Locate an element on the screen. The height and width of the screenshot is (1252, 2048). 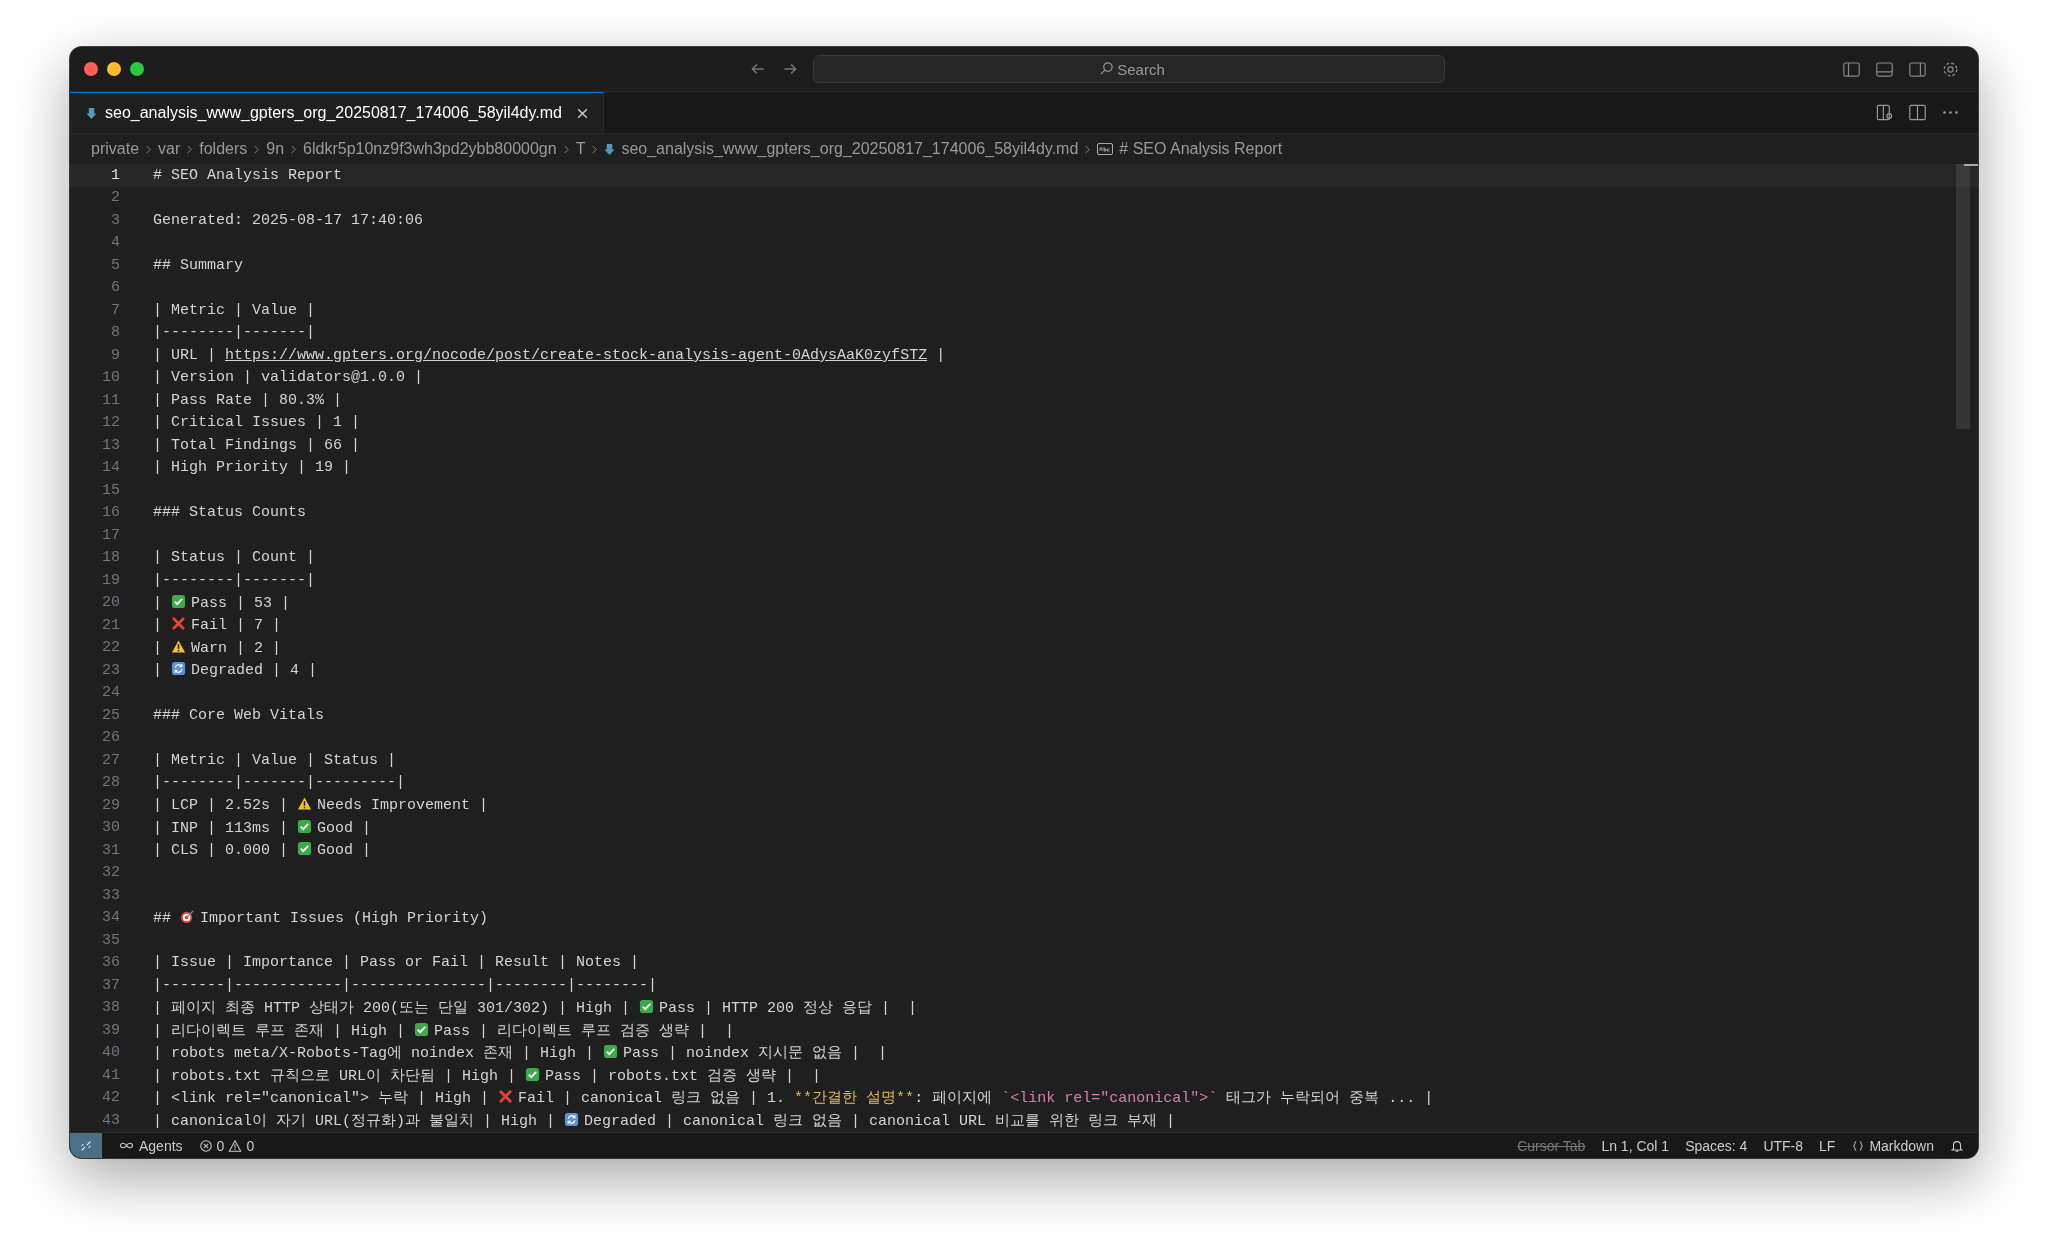
line-number: 4 is located at coordinates (115, 243).